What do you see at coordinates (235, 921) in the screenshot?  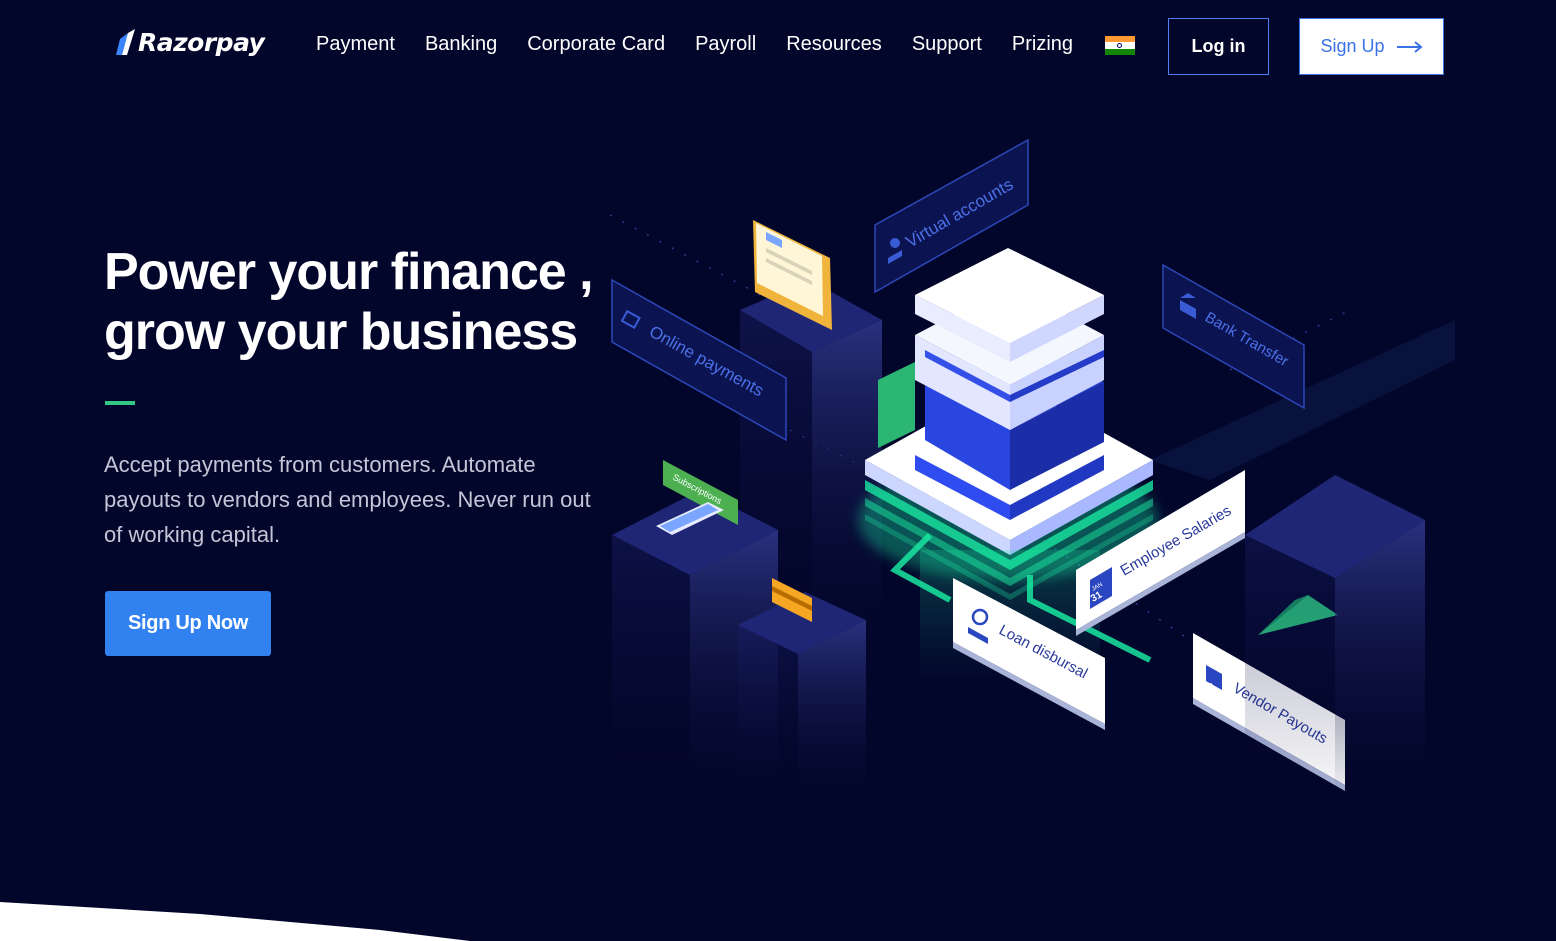 I see `section-divider` at bounding box center [235, 921].